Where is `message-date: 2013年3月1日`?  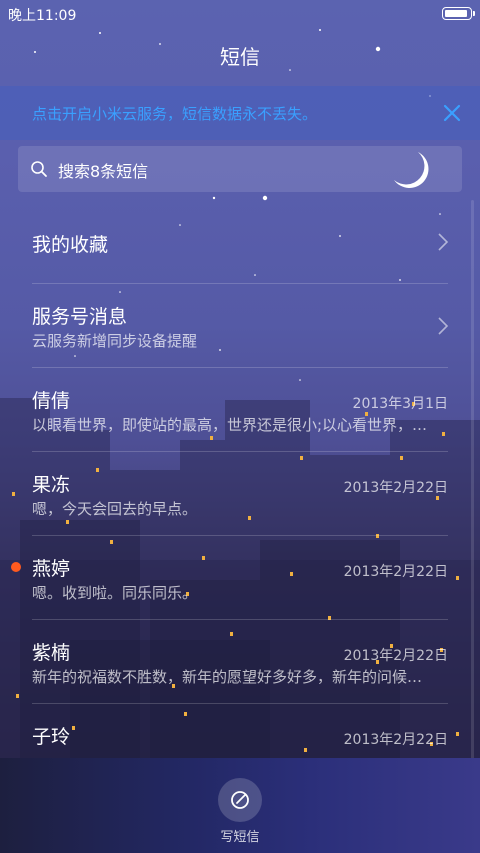
message-date: 2013年3月1日 is located at coordinates (400, 404).